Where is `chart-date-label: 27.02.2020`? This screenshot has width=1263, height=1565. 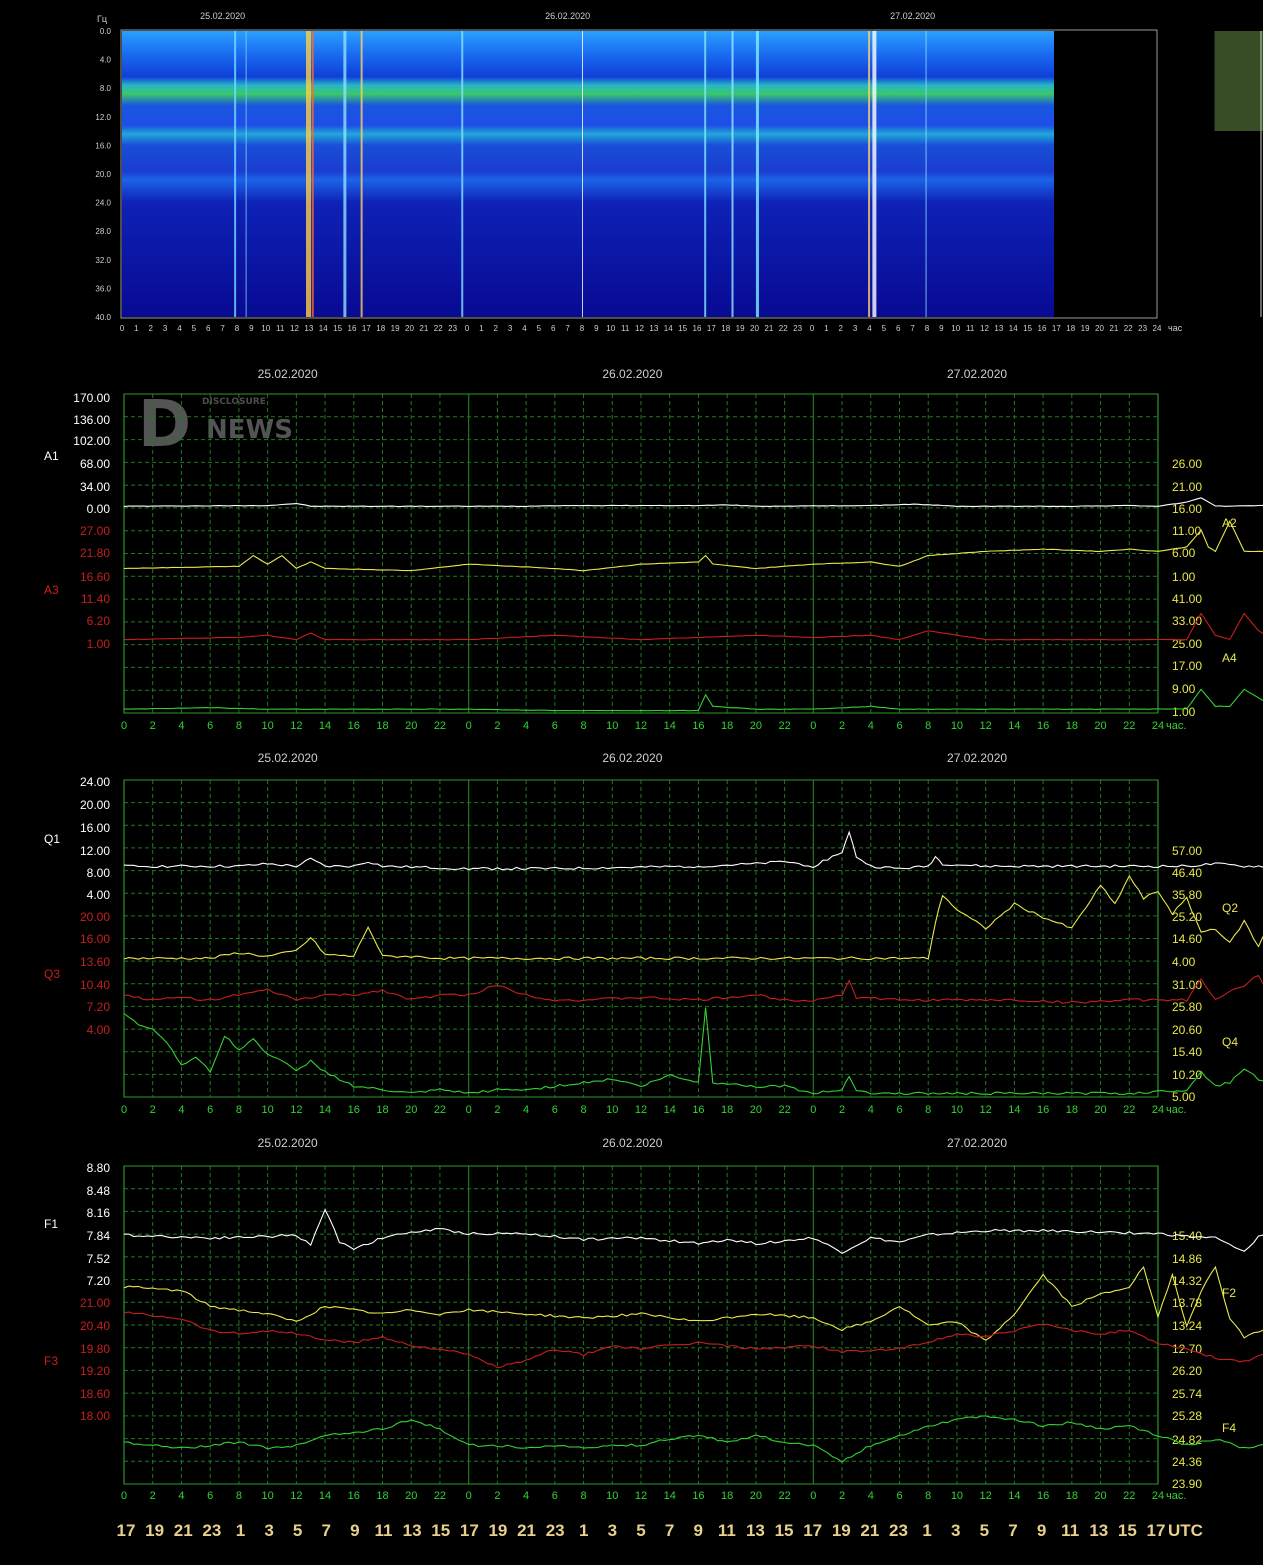
chart-date-label: 27.02.2020 is located at coordinates (977, 1143).